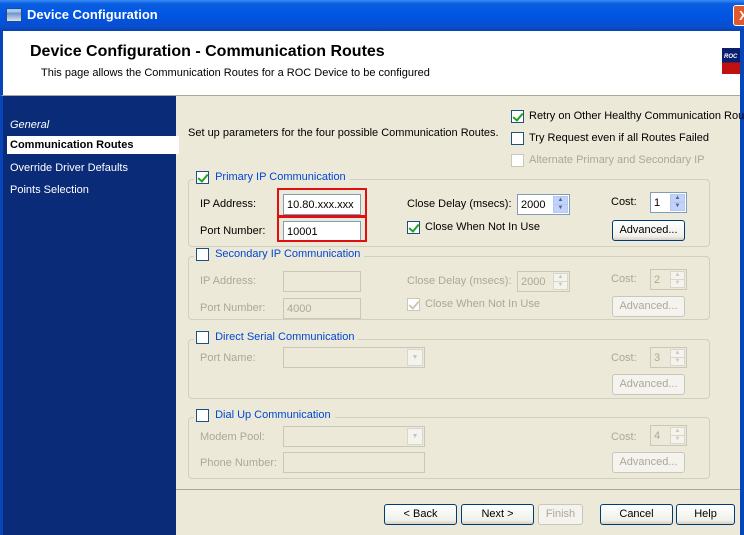 The height and width of the screenshot is (535, 744). Describe the element at coordinates (354, 357) in the screenshot. I see `serial-port-name-dropdown: ▼` at that location.